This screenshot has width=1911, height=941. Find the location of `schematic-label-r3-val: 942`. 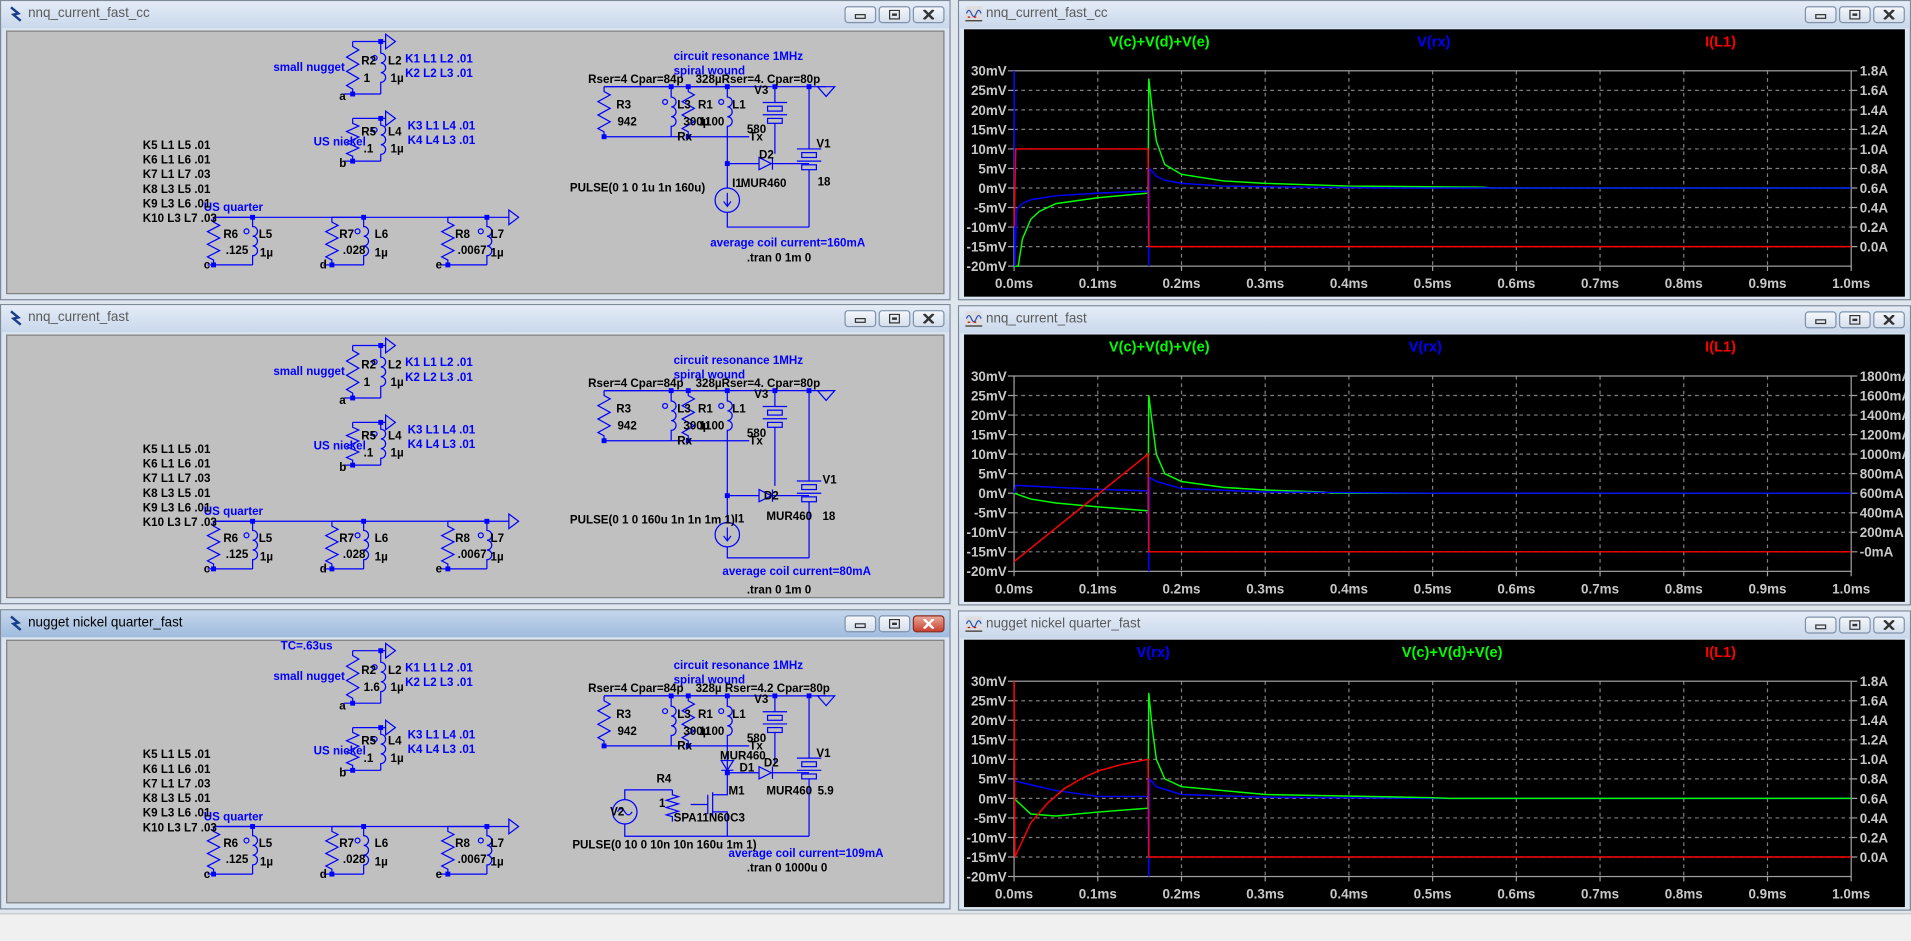

schematic-label-r3-val: 942 is located at coordinates (626, 426).